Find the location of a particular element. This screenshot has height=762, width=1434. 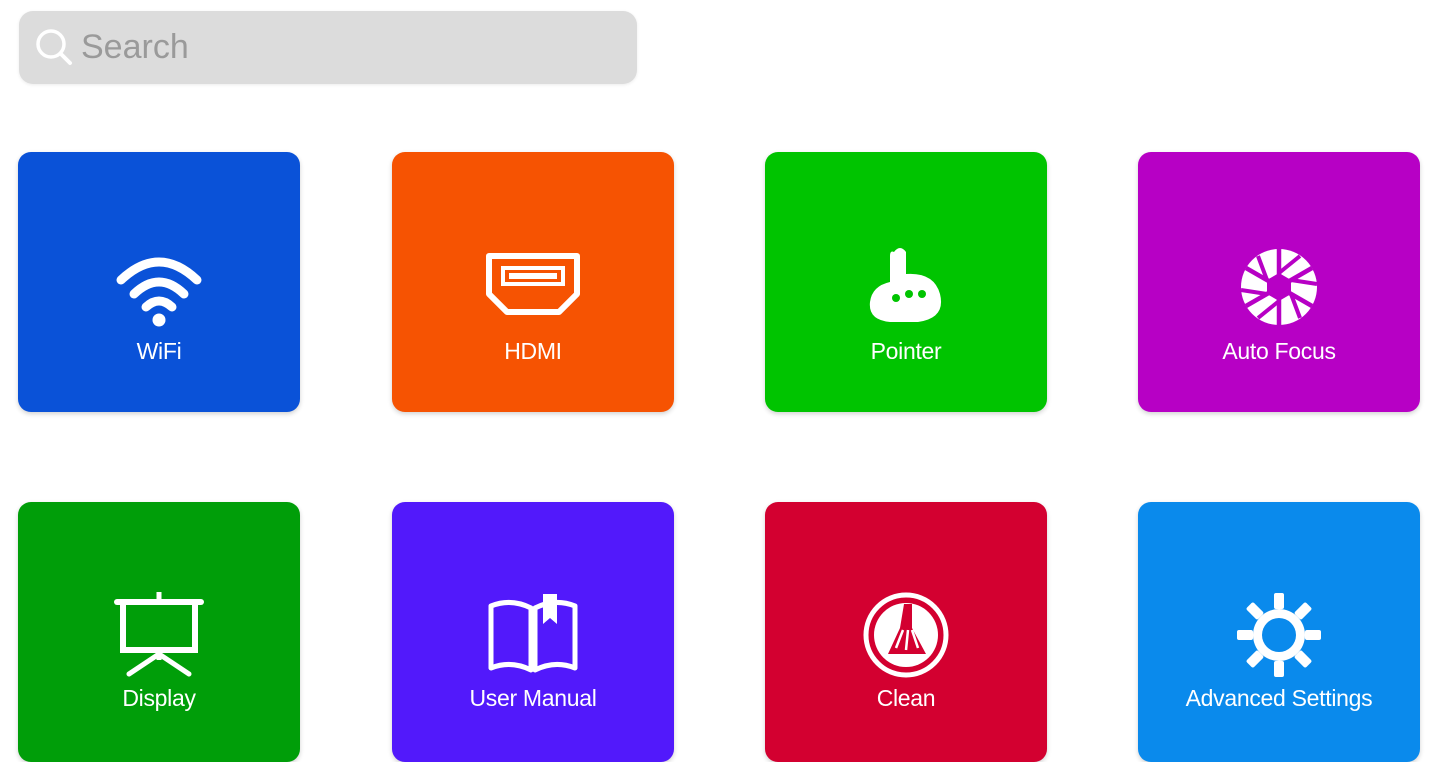

book-icon is located at coordinates (533, 633).